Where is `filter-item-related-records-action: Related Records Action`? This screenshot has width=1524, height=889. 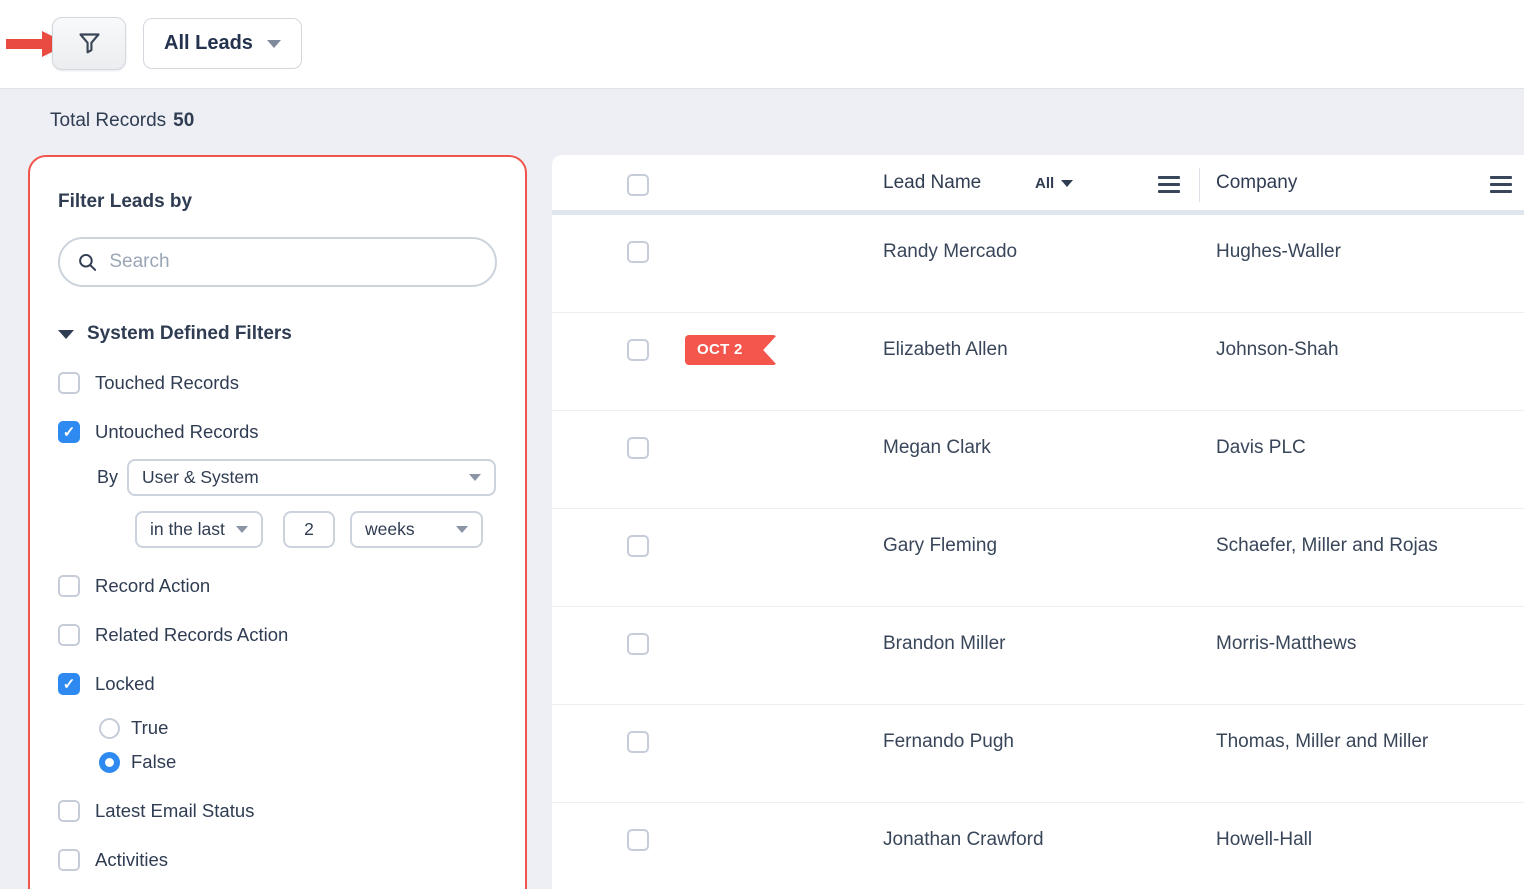
filter-item-related-records-action: Related Records Action is located at coordinates (277, 635).